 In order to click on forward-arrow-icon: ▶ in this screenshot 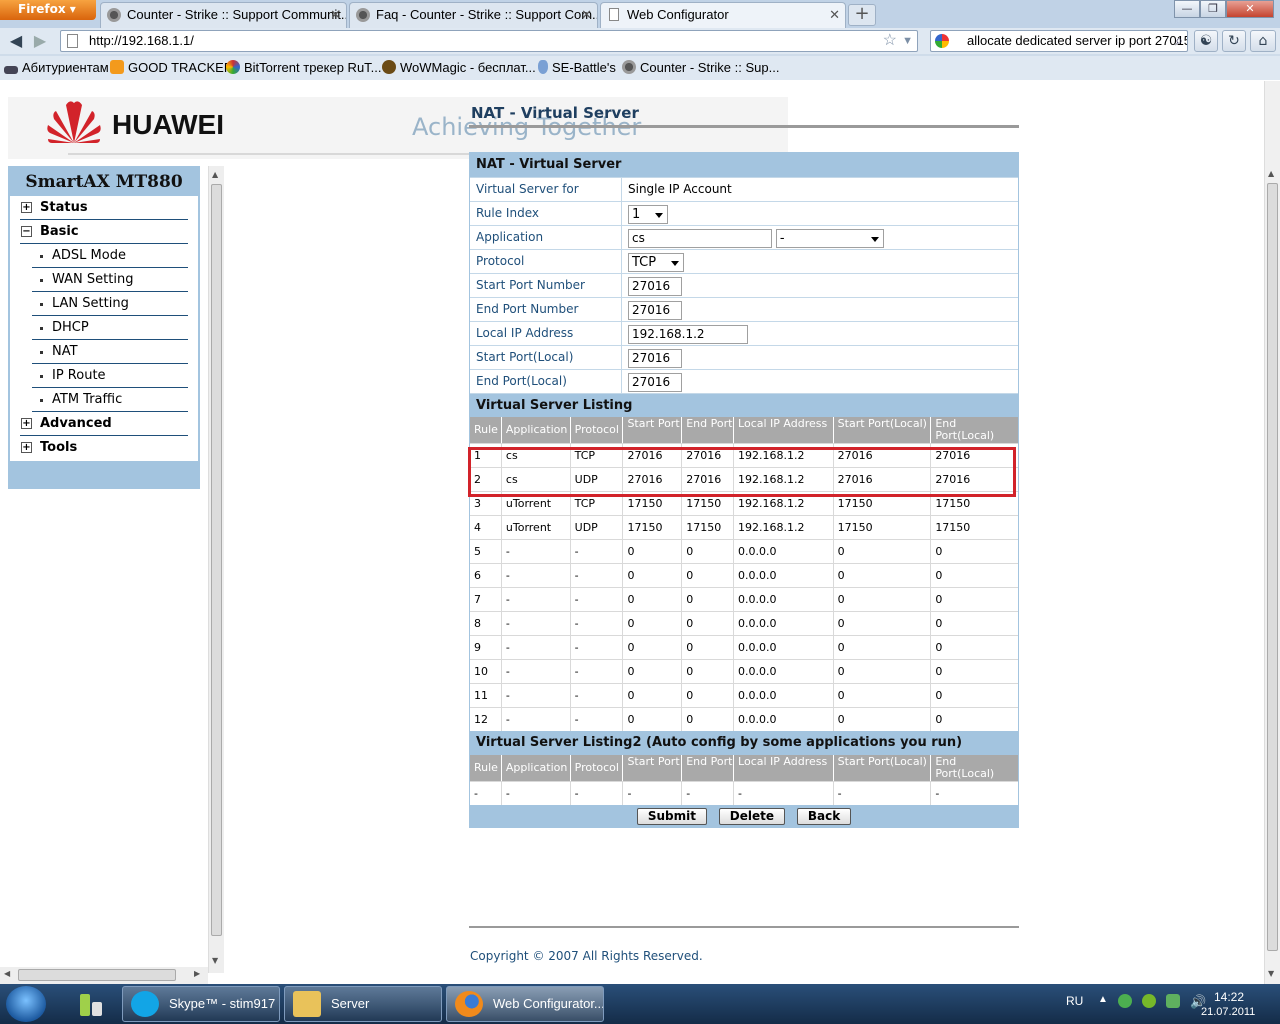, I will do `click(40, 41)`.